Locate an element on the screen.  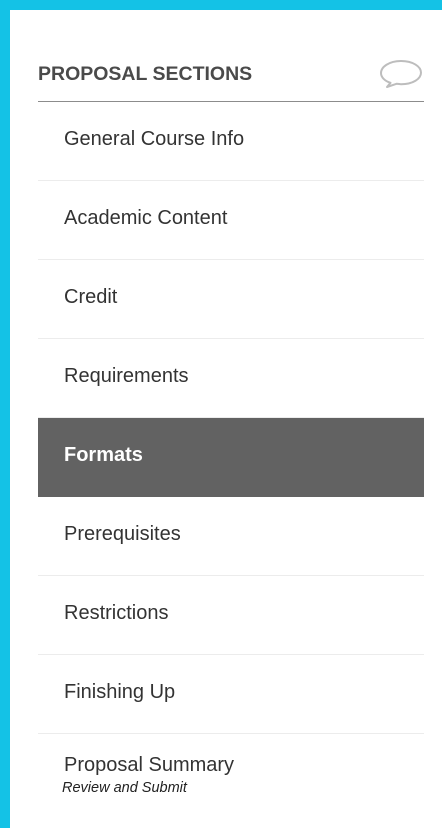
nav-item-general-course-info: General Course Info is located at coordinates (231, 141).